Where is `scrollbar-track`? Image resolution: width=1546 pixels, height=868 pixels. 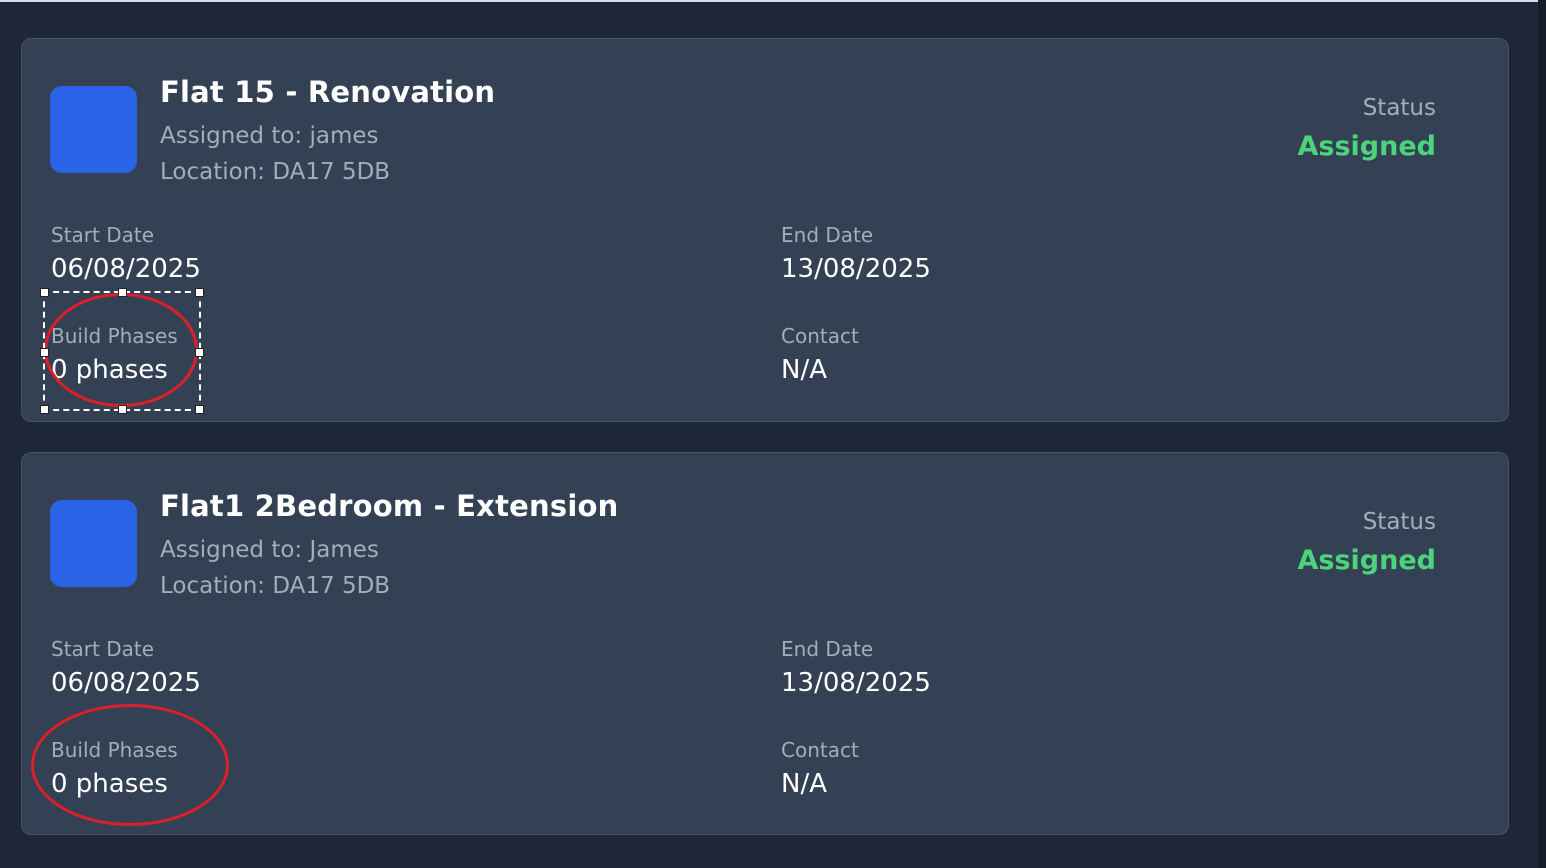 scrollbar-track is located at coordinates (1542, 434).